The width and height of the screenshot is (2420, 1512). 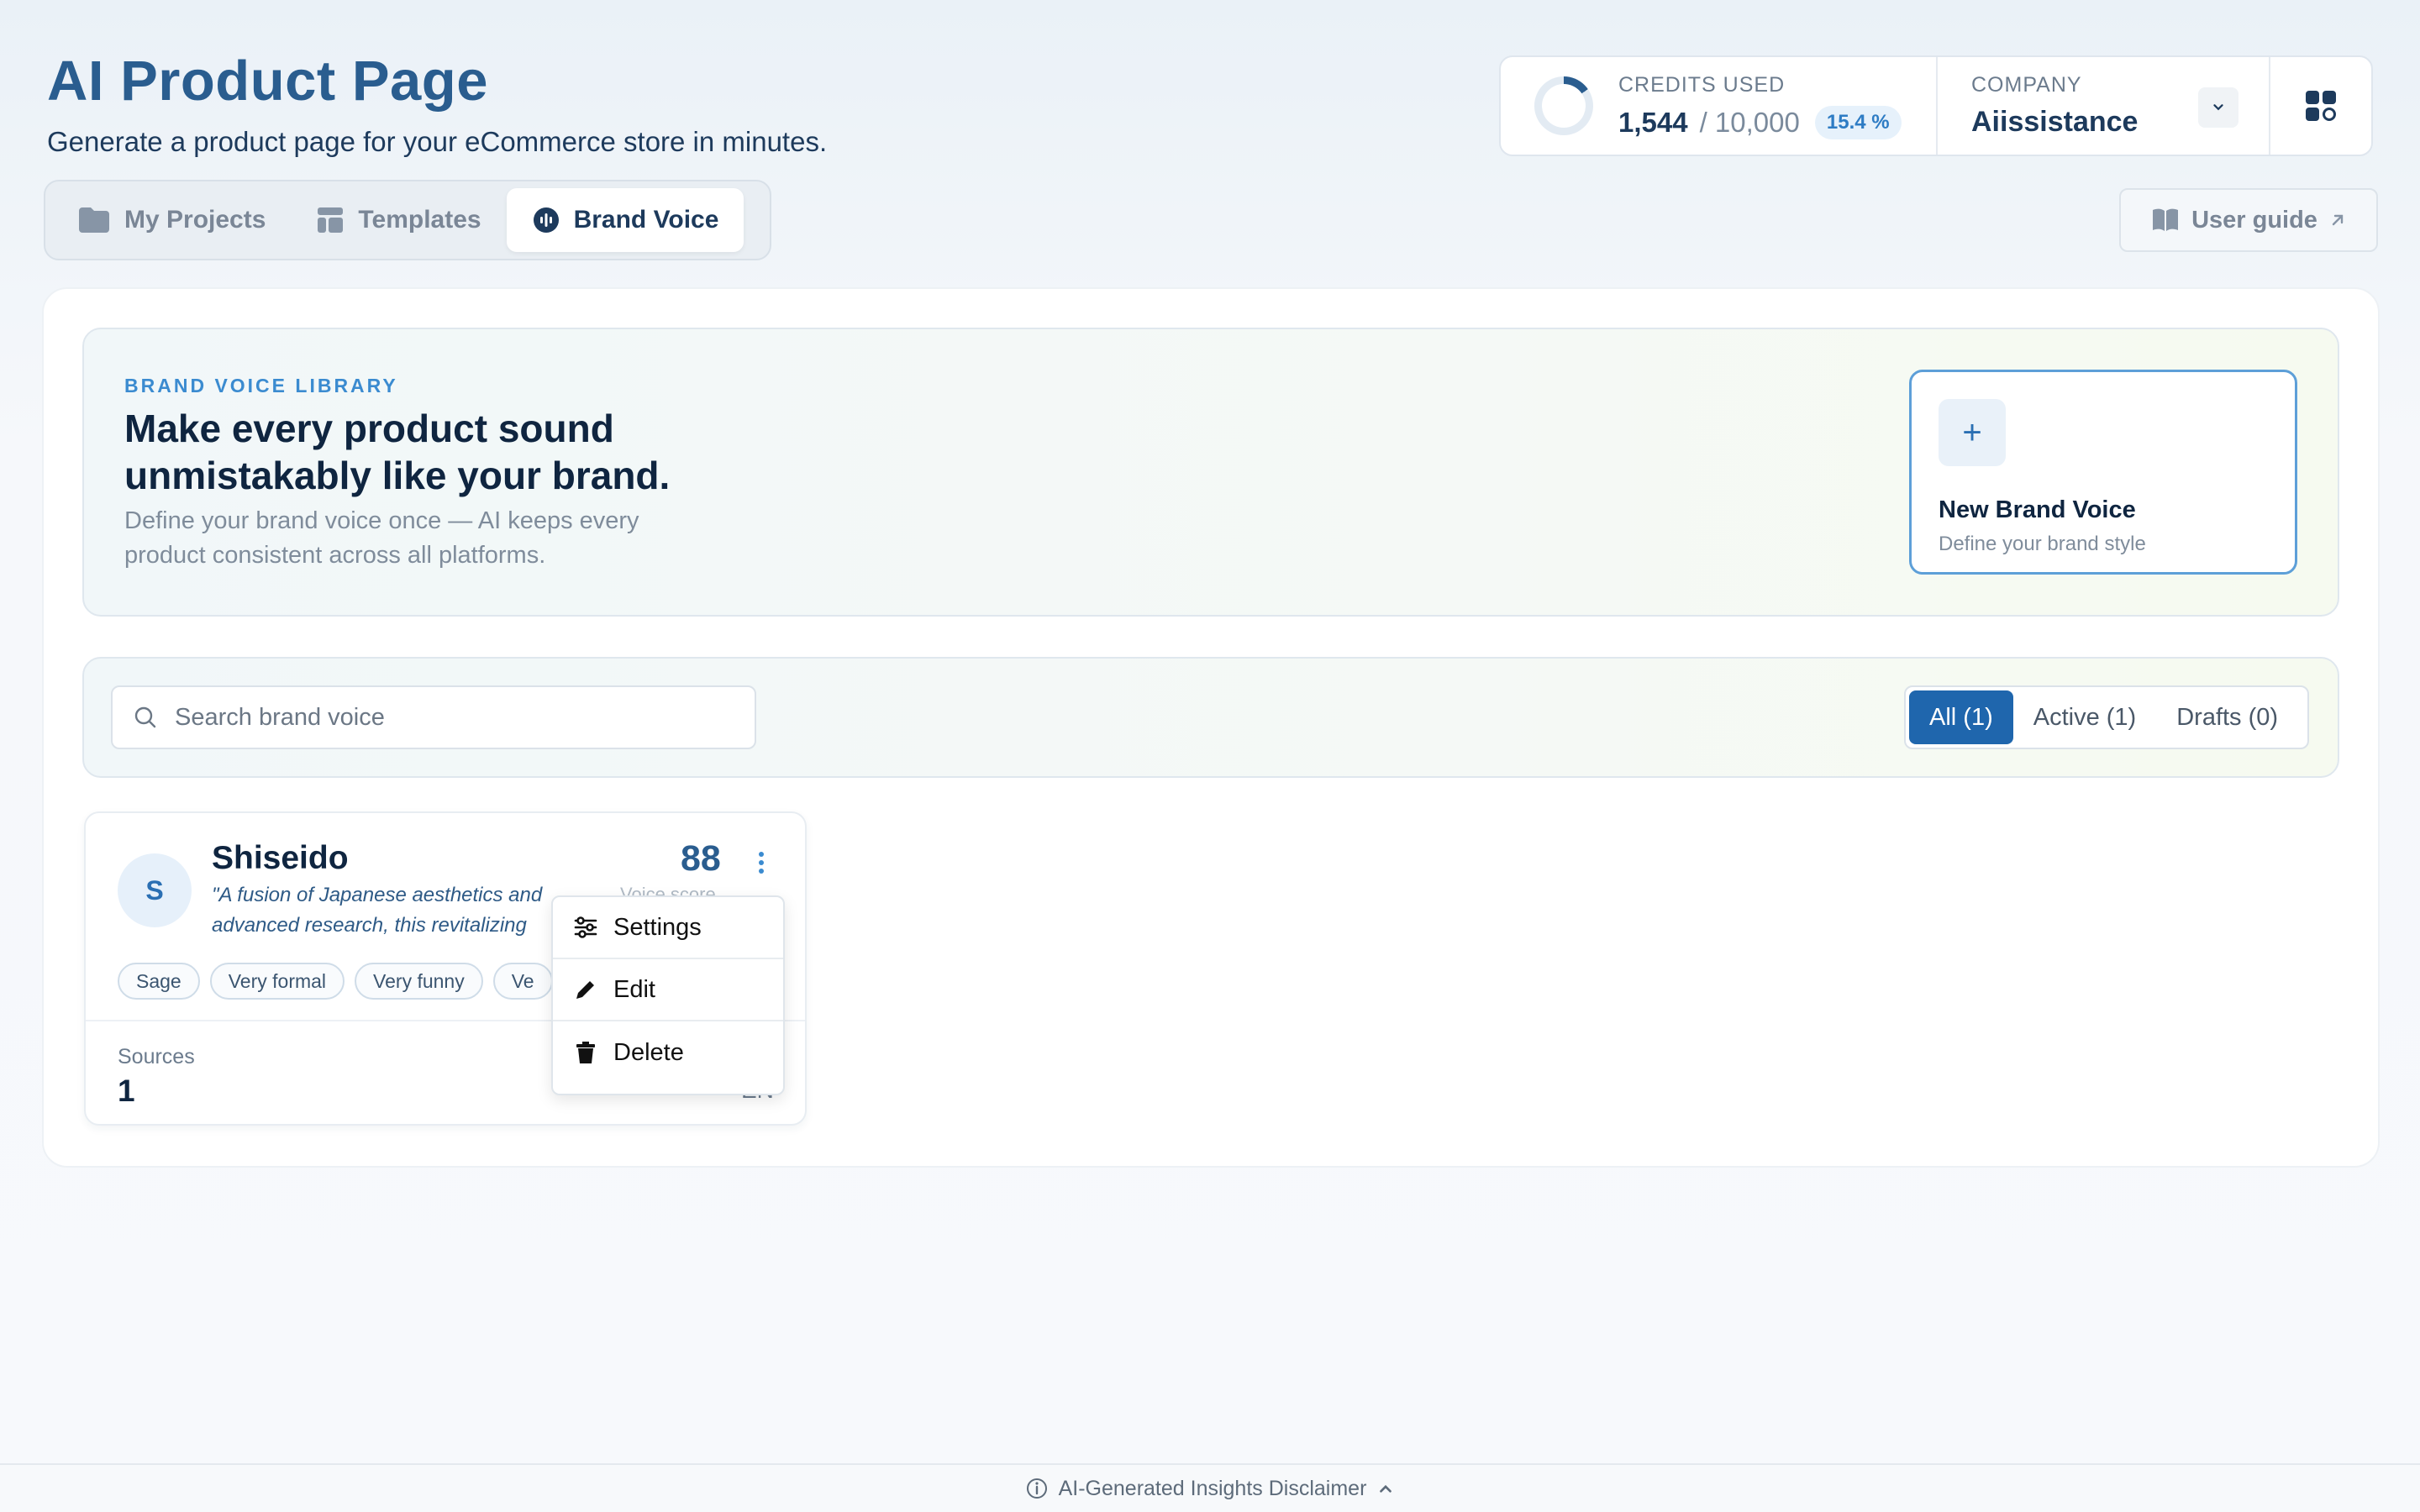 I want to click on menu-item-settings: Settings, so click(x=668, y=928).